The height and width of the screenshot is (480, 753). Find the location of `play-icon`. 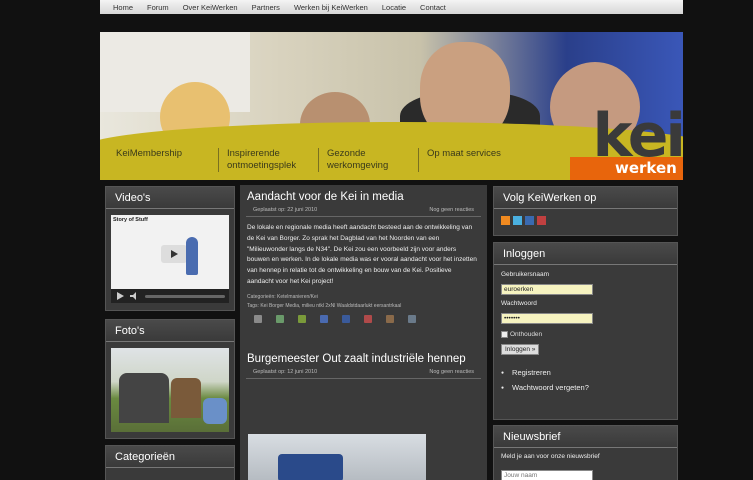

play-icon is located at coordinates (174, 254).